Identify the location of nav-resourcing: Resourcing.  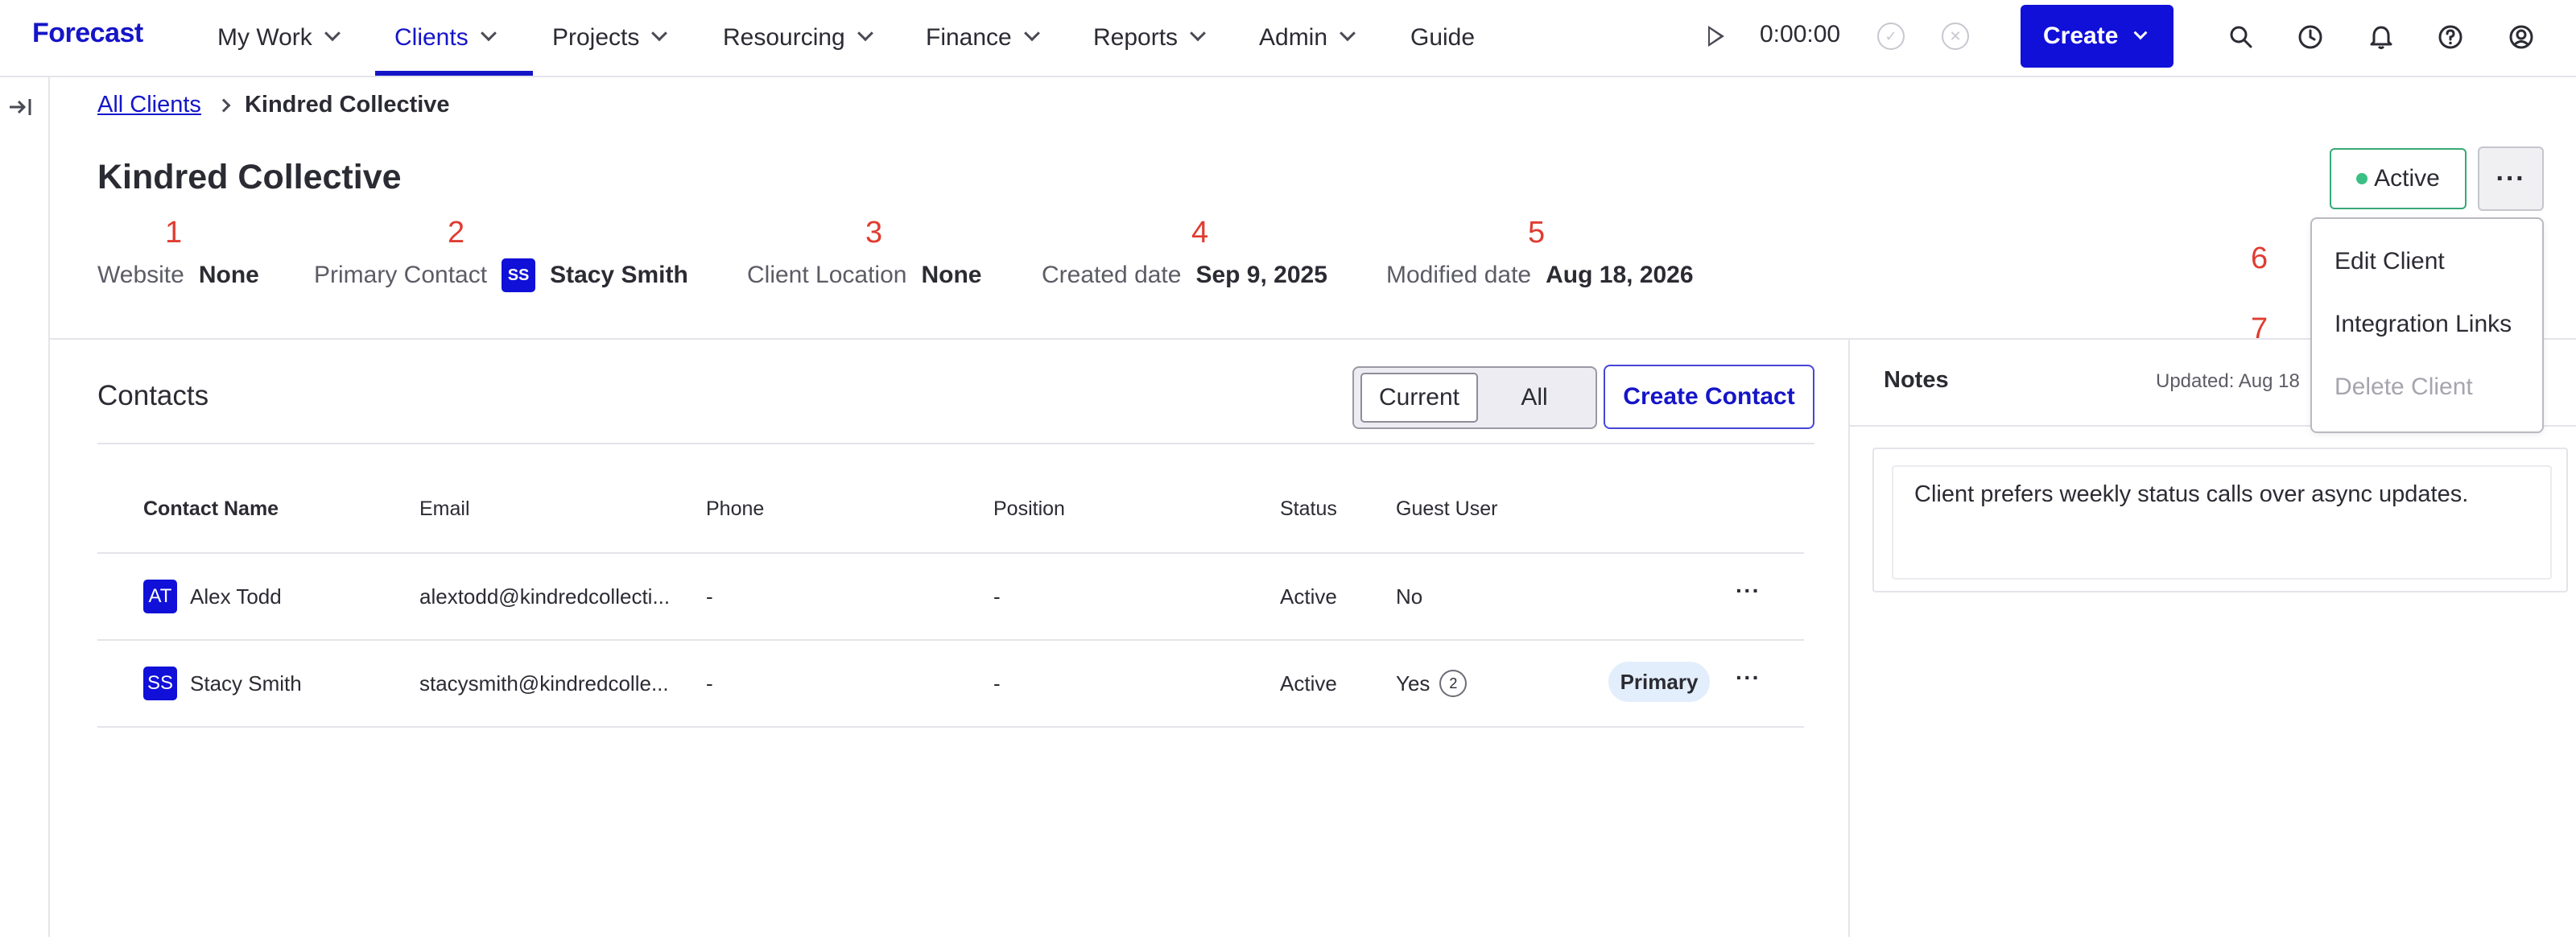
(798, 38).